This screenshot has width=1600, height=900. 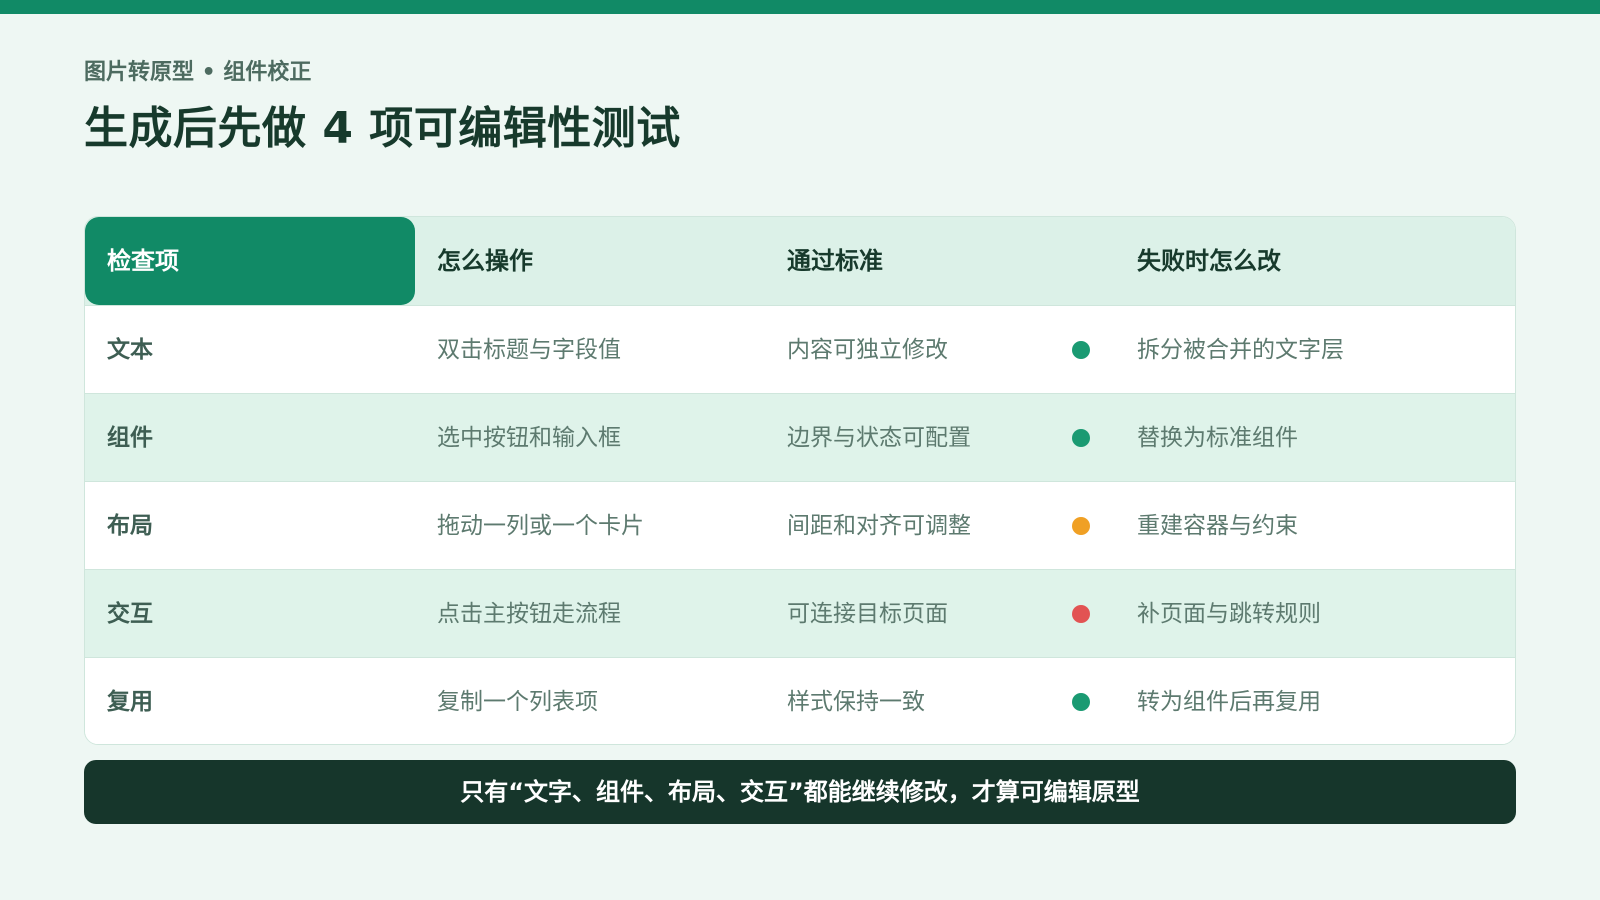 I want to click on summary-banner: 只有“文字、组件、布局、交互”都能继续修改，才算可编辑原型, so click(x=800, y=792).